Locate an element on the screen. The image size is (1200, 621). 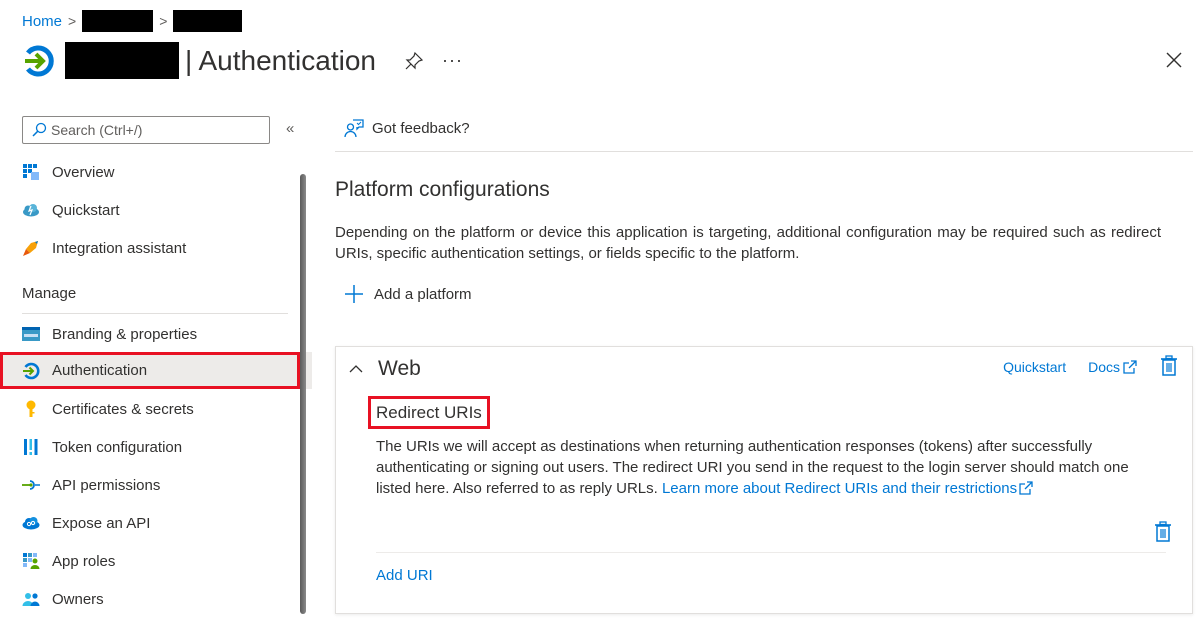
delete-uri-button is located at coordinates (1163, 534).